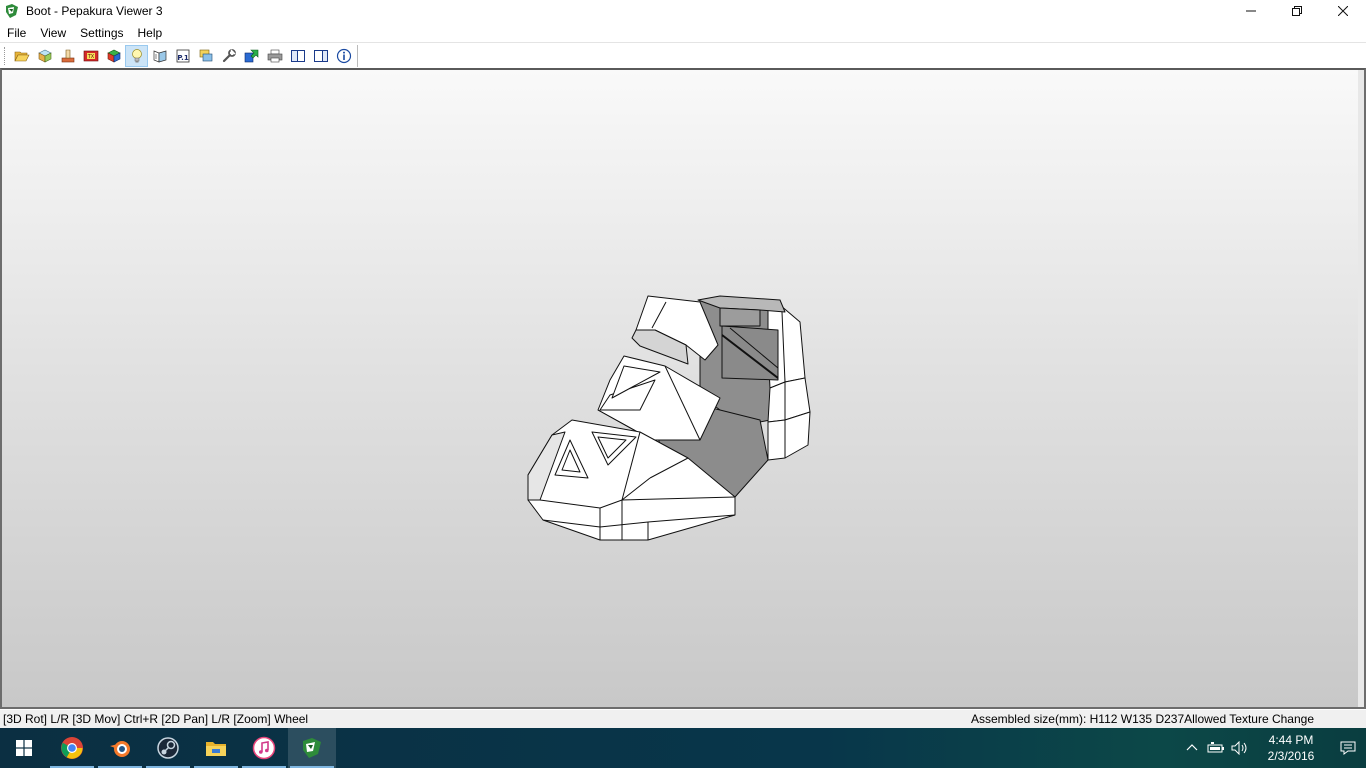  Describe the element at coordinates (1291, 740) in the screenshot. I see `clock-time: 4:44 PM` at that location.